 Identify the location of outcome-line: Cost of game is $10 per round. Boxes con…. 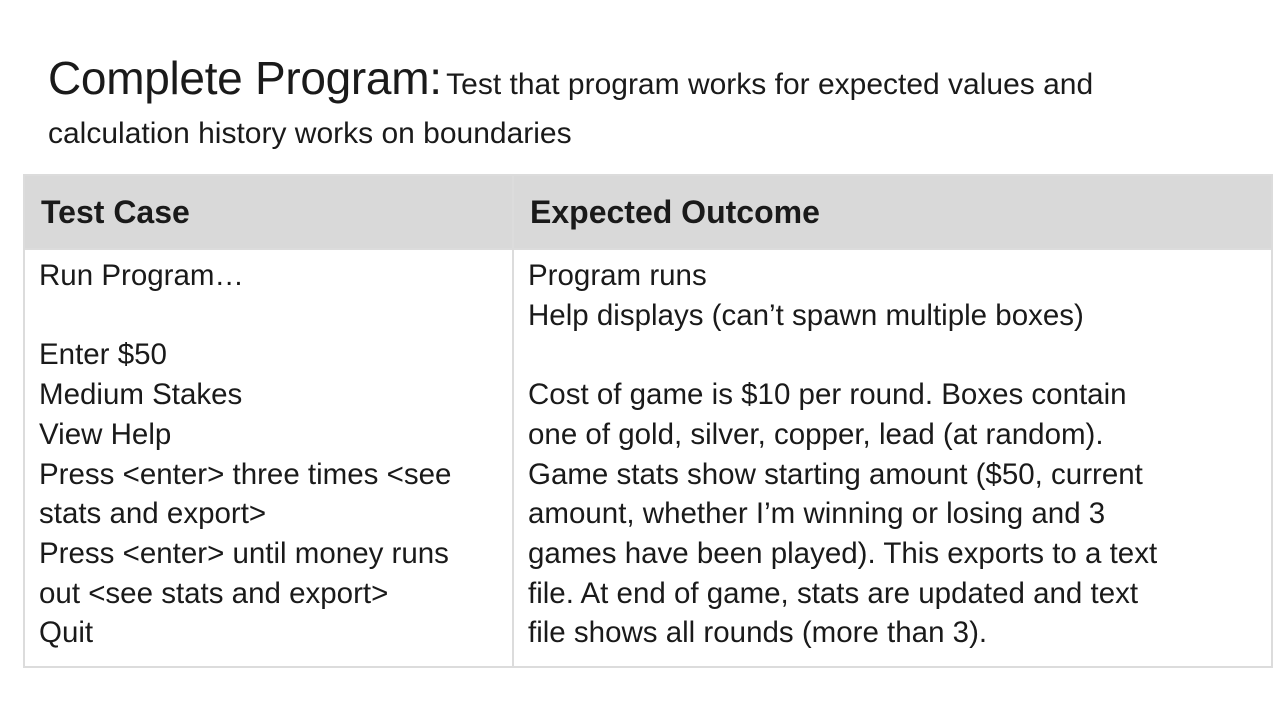
(827, 395).